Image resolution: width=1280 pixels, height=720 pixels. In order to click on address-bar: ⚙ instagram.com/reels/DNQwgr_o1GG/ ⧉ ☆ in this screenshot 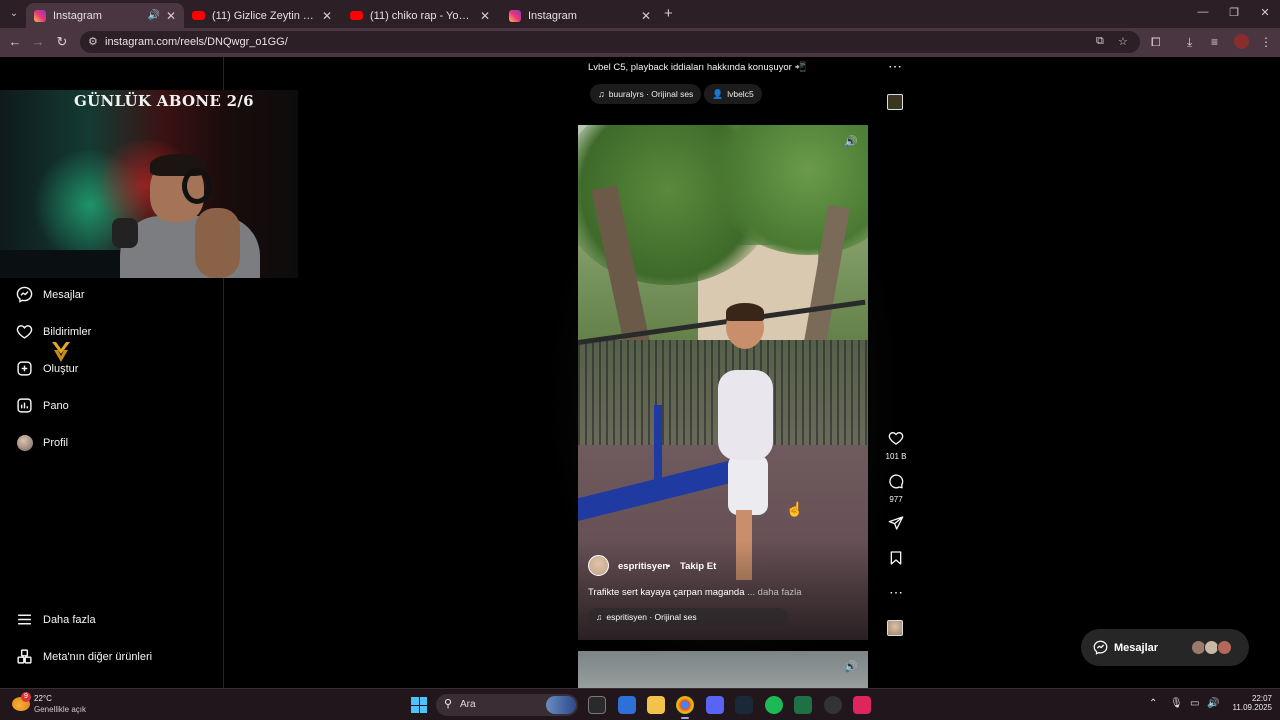, I will do `click(610, 42)`.